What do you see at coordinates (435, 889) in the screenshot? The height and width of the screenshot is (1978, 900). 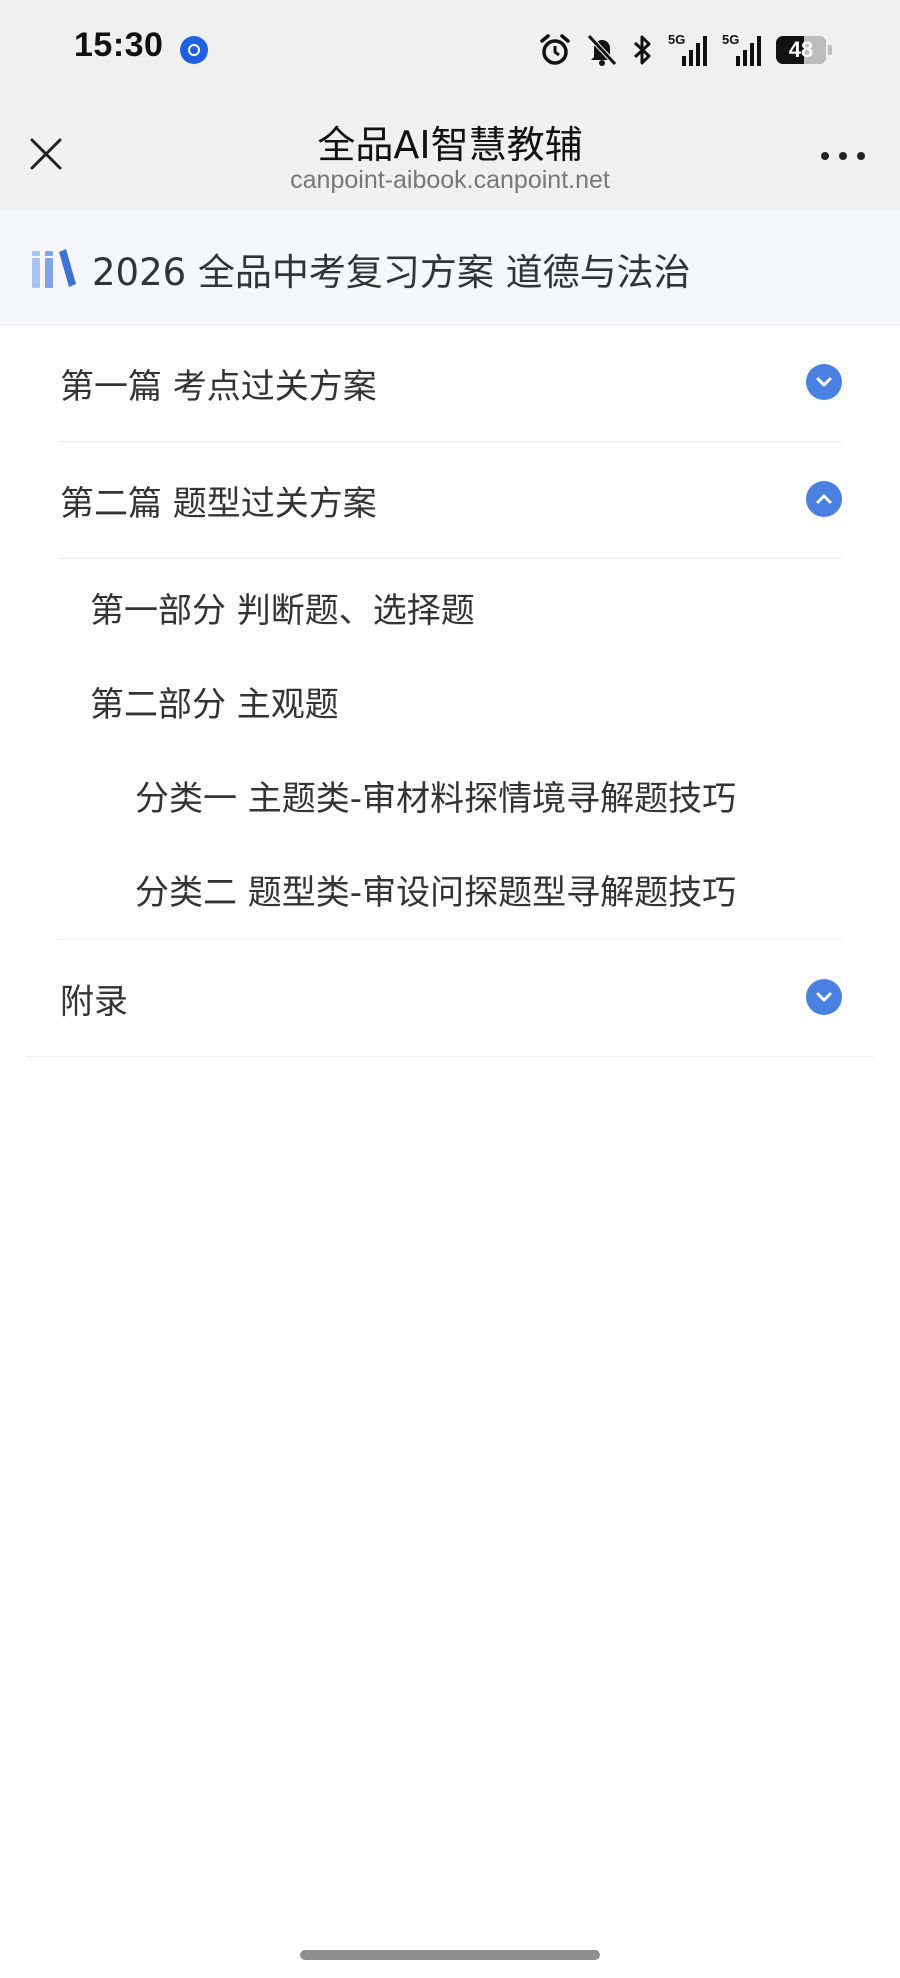 I see `toc-subitem: 分类二 题型类-审设问探题型寻解题技巧` at bounding box center [435, 889].